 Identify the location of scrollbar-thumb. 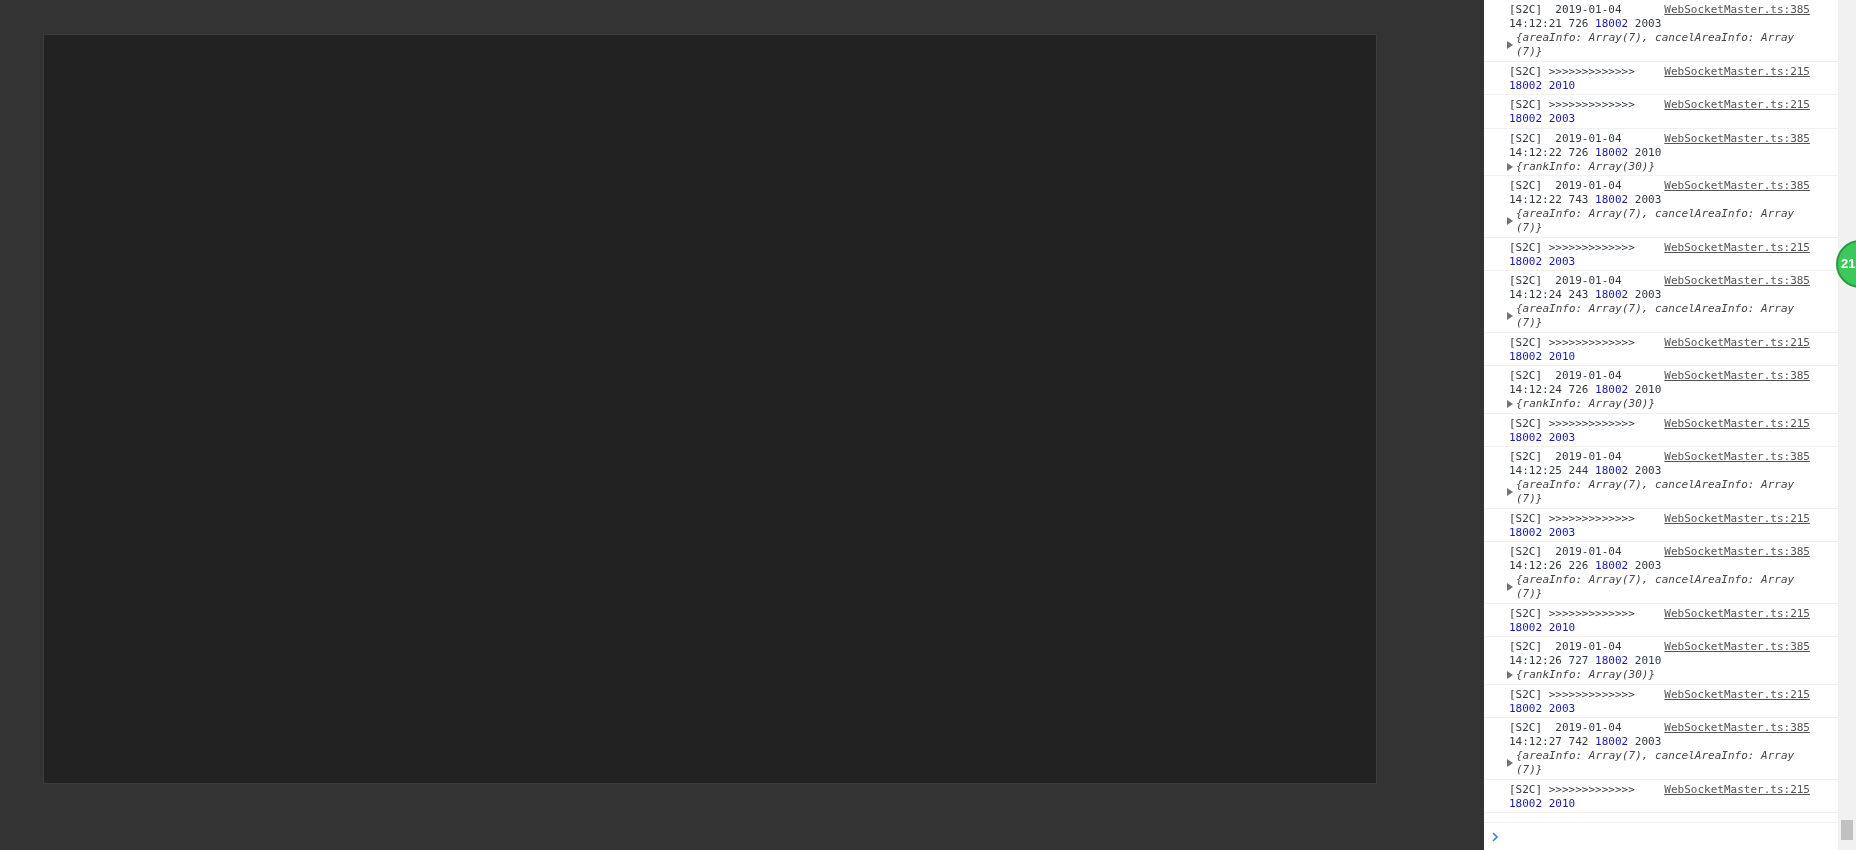
(1847, 830).